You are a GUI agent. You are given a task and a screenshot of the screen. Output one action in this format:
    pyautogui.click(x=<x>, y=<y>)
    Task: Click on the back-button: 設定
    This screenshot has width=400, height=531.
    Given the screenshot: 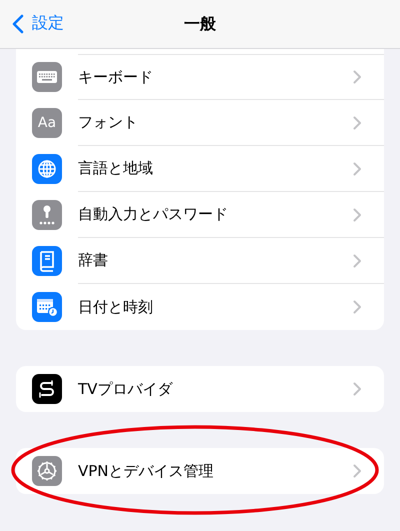 What is the action you would take?
    pyautogui.click(x=38, y=23)
    